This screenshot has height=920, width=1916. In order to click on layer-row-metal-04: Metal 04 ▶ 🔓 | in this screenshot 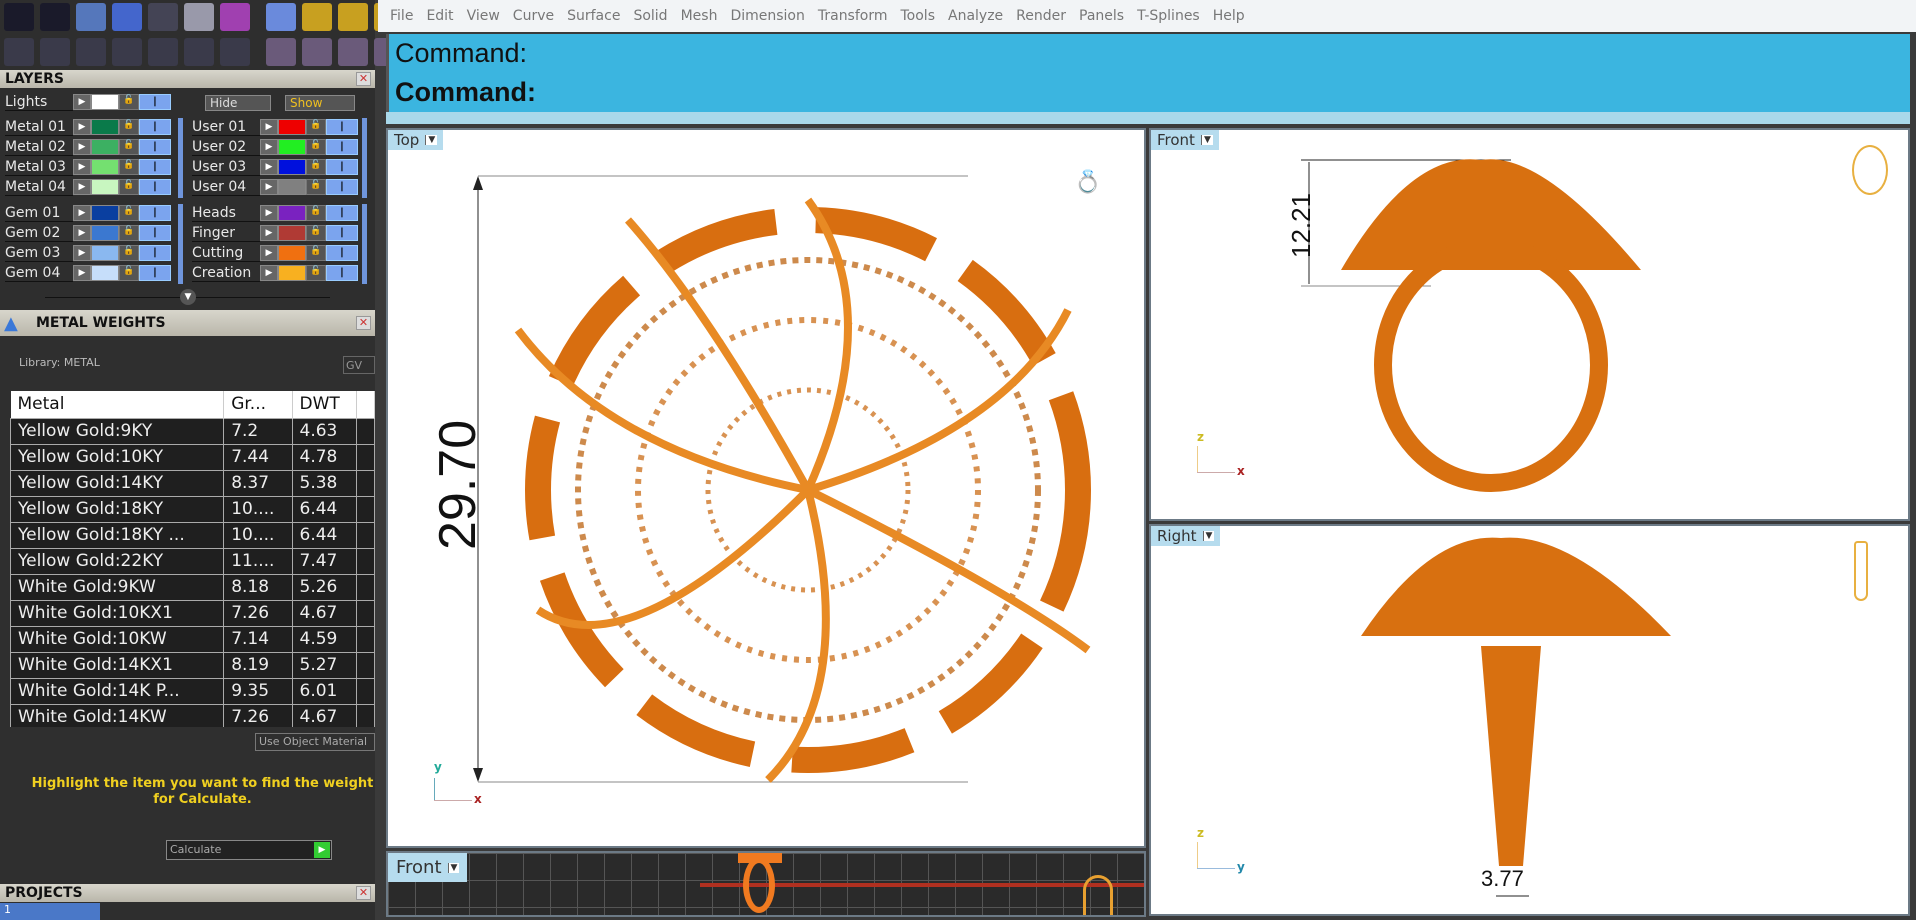, I will do `click(88, 187)`.